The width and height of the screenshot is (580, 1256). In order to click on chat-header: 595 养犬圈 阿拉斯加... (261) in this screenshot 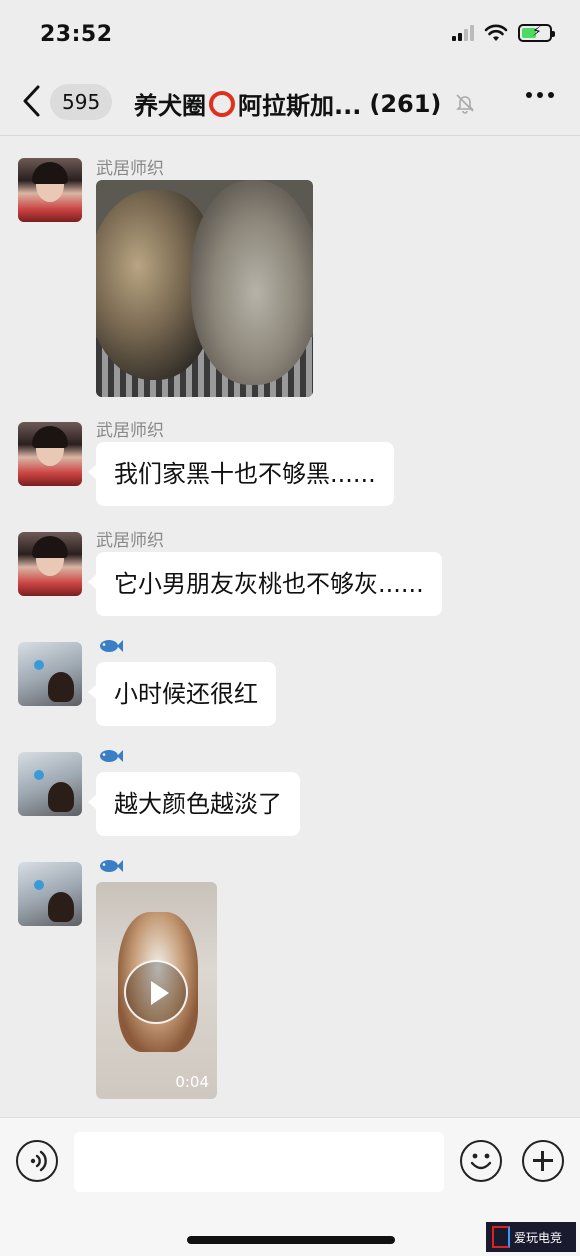, I will do `click(290, 103)`.